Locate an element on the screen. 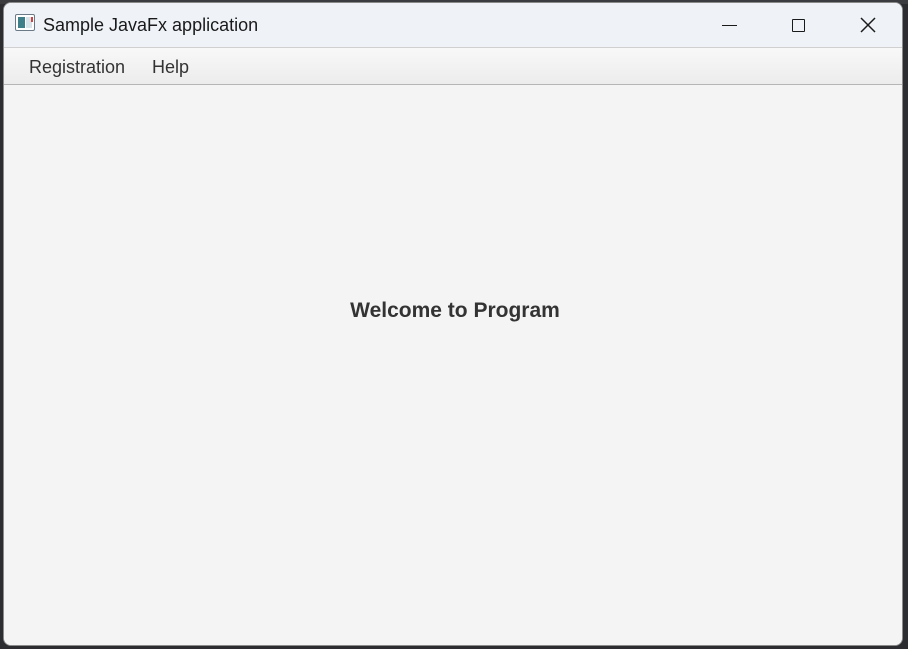  window-title: Sample JavaFx application is located at coordinates (151, 25).